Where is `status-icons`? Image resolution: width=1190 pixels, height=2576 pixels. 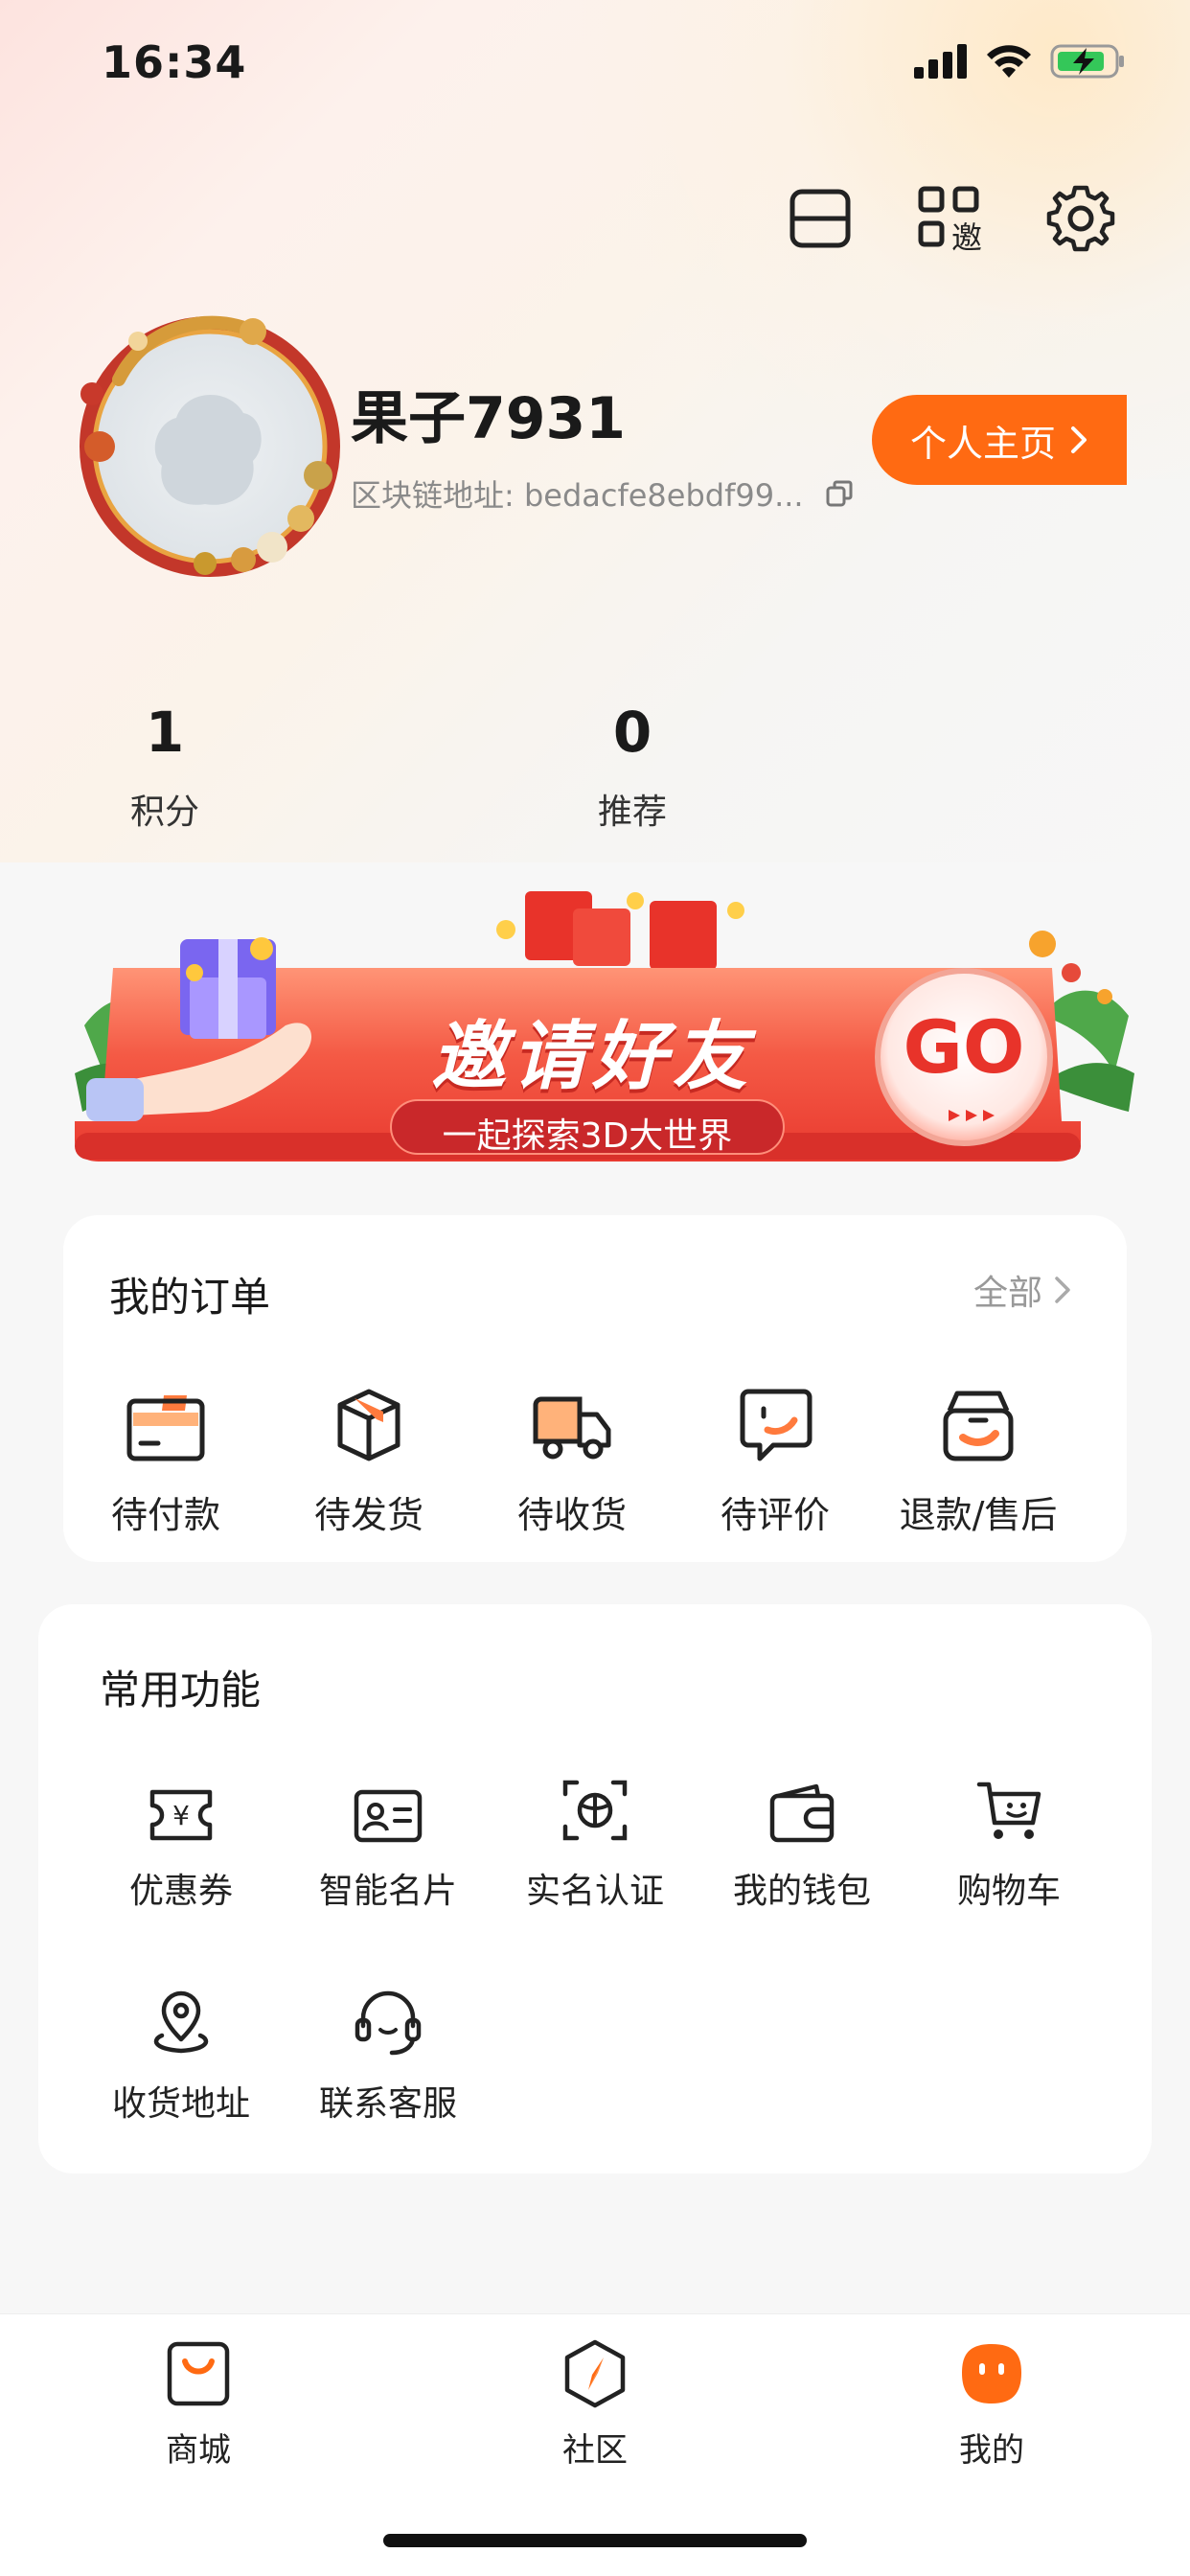 status-icons is located at coordinates (1020, 61).